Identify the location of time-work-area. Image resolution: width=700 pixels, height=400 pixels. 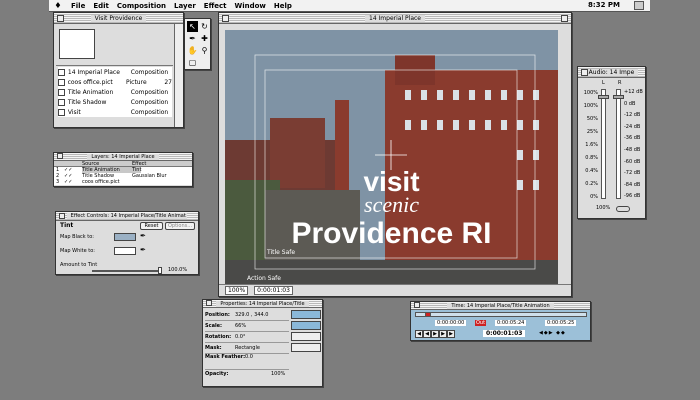
(428, 314).